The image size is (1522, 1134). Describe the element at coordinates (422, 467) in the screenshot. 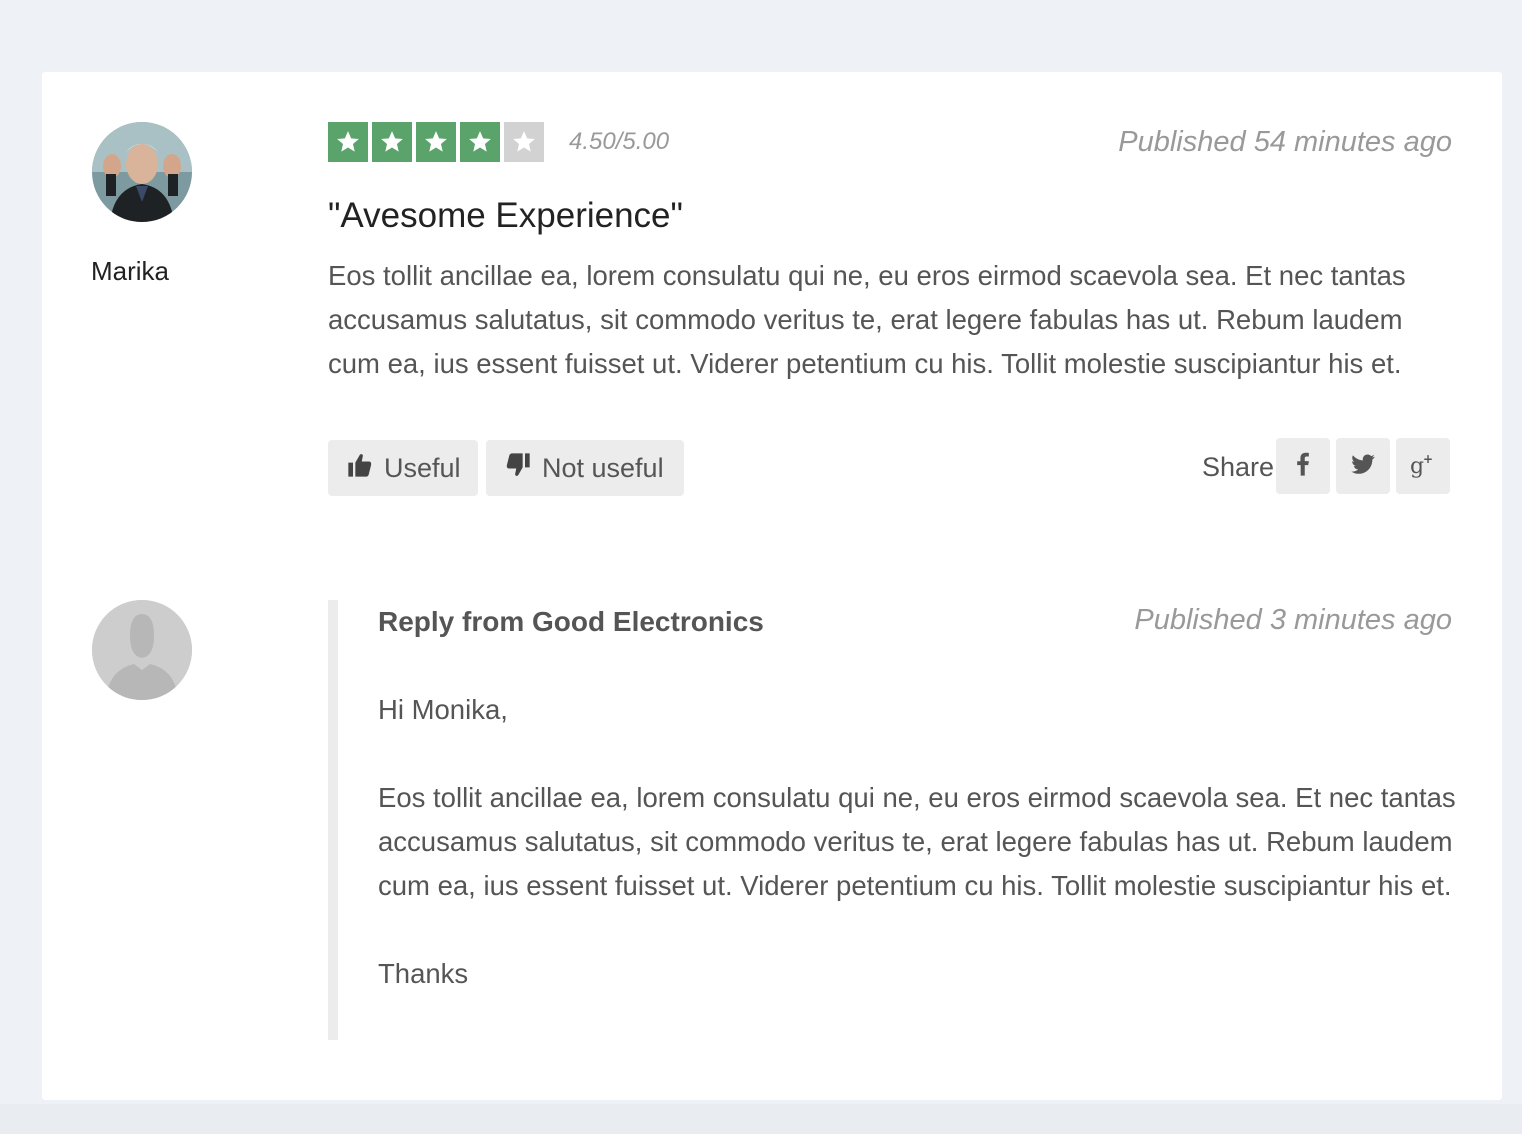

I see `useful-label: Useful` at that location.